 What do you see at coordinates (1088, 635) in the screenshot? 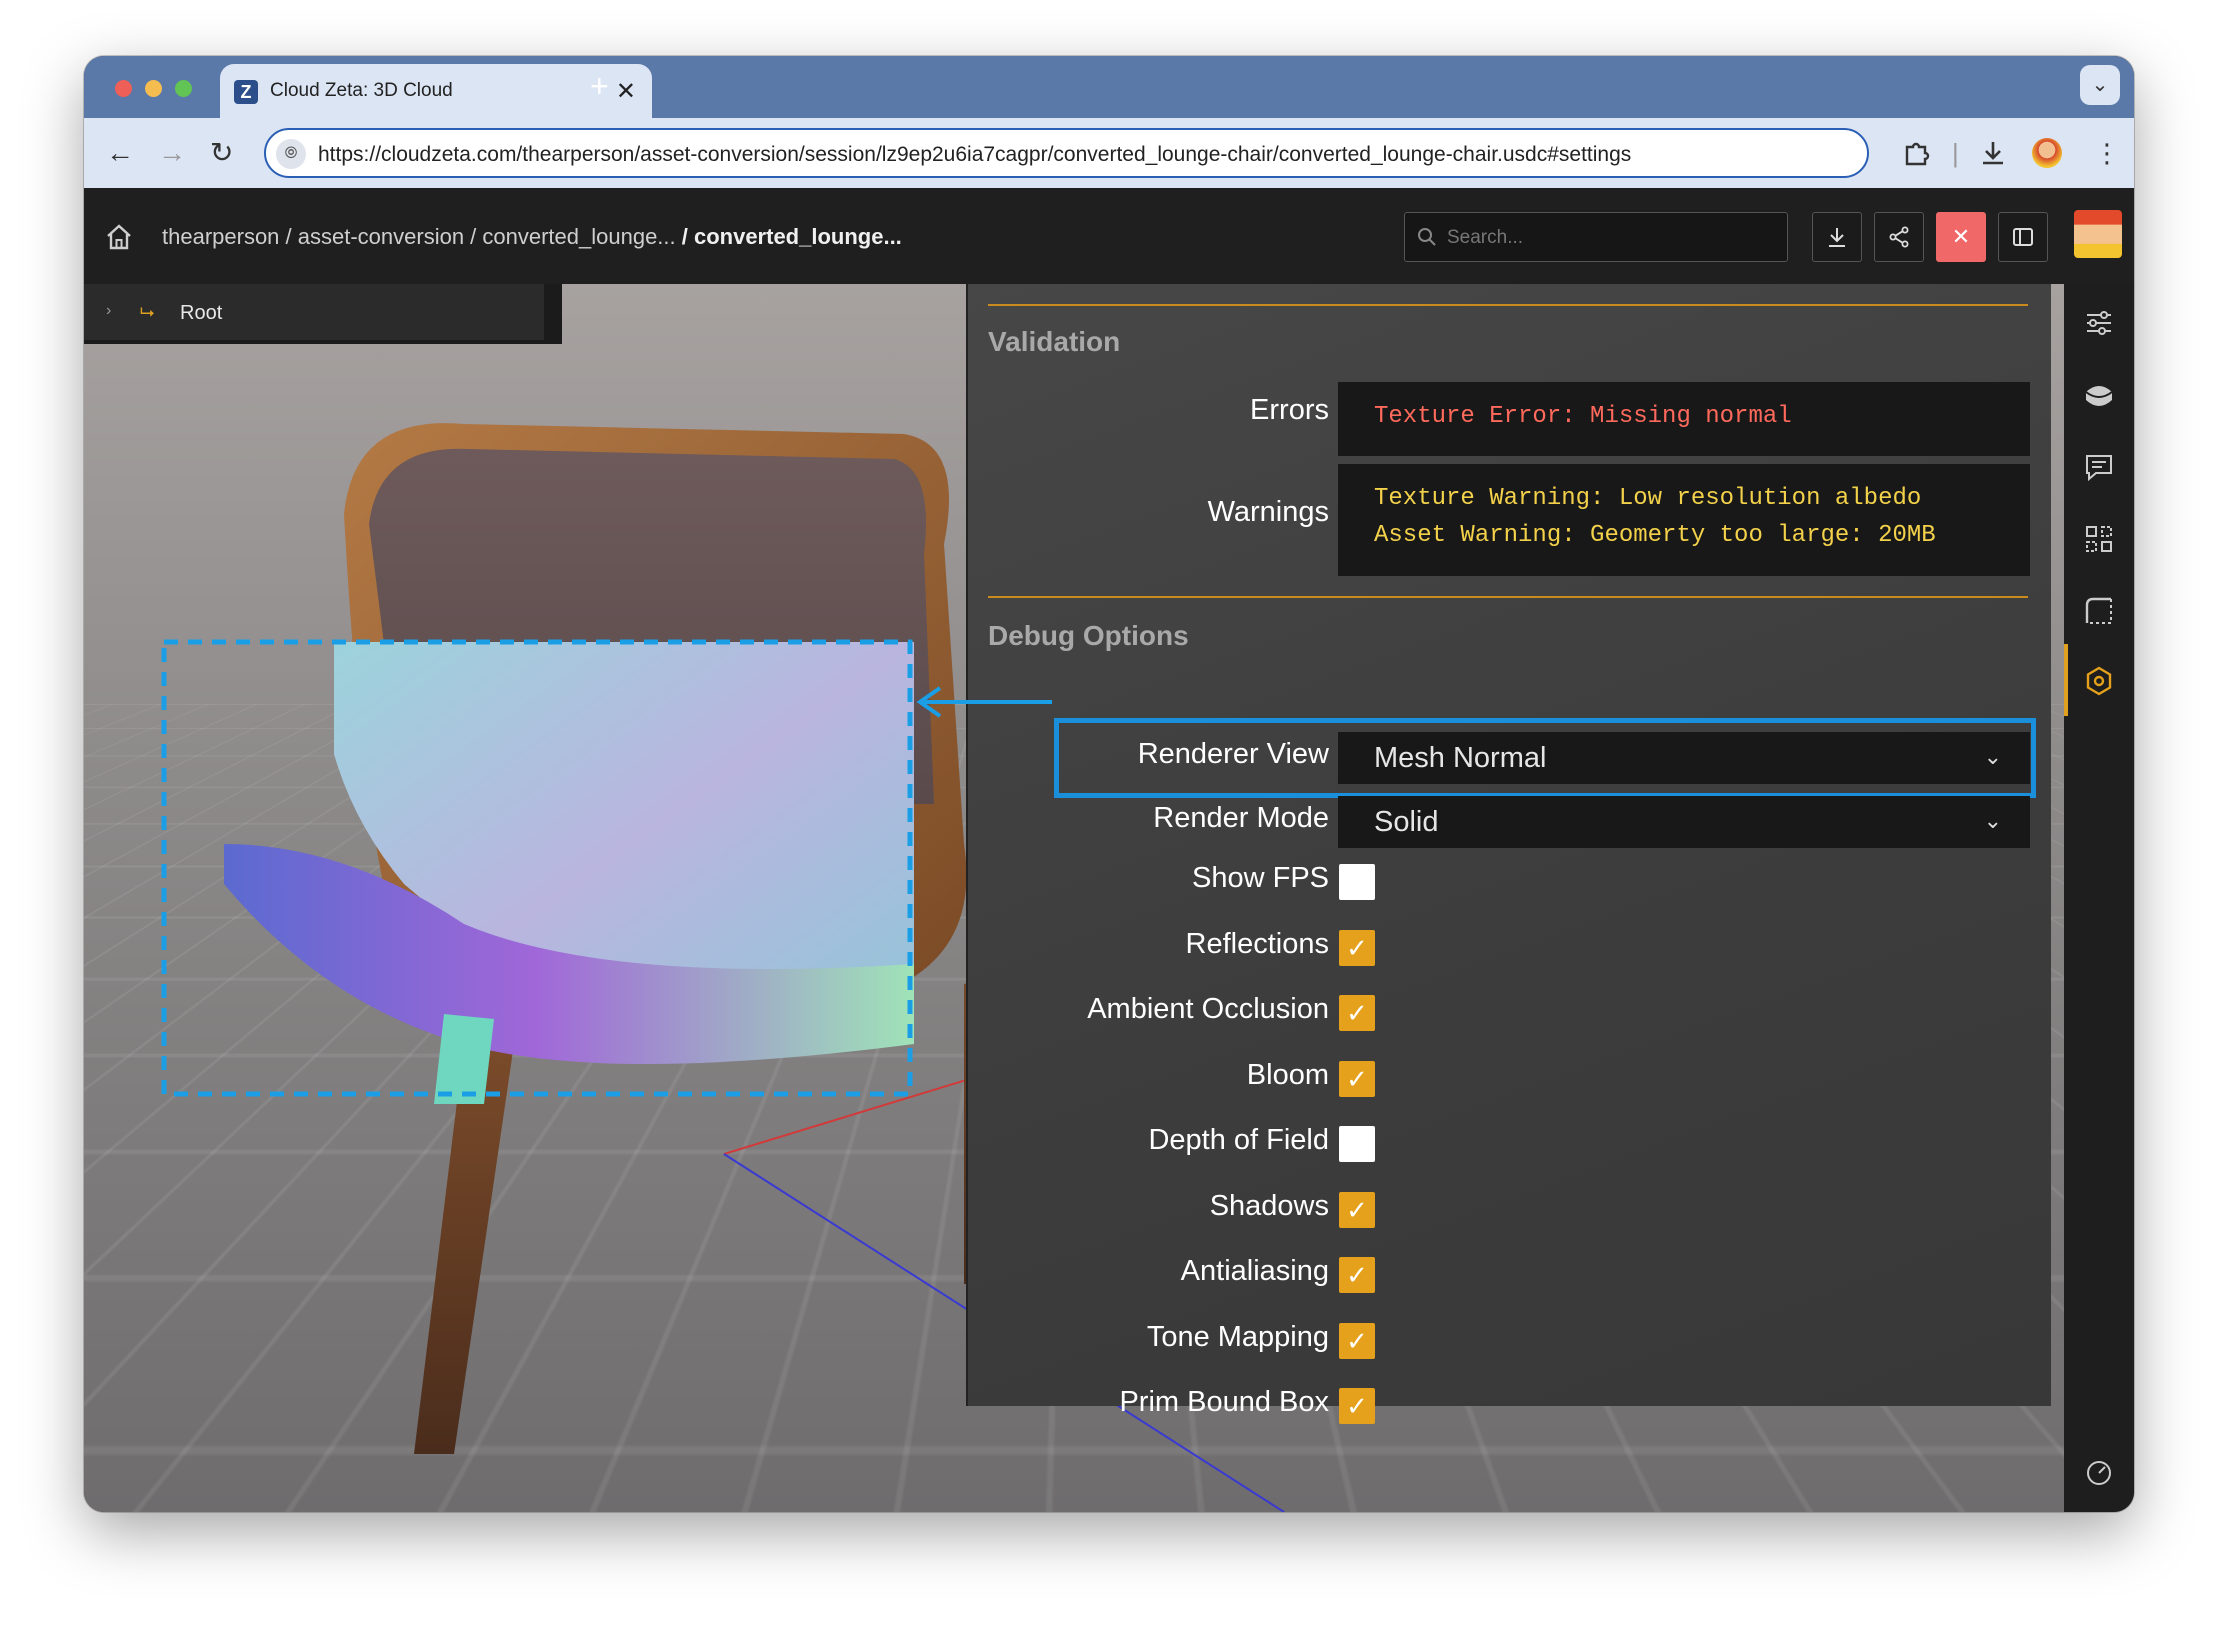
I see `debug-options-title: Debug Options` at bounding box center [1088, 635].